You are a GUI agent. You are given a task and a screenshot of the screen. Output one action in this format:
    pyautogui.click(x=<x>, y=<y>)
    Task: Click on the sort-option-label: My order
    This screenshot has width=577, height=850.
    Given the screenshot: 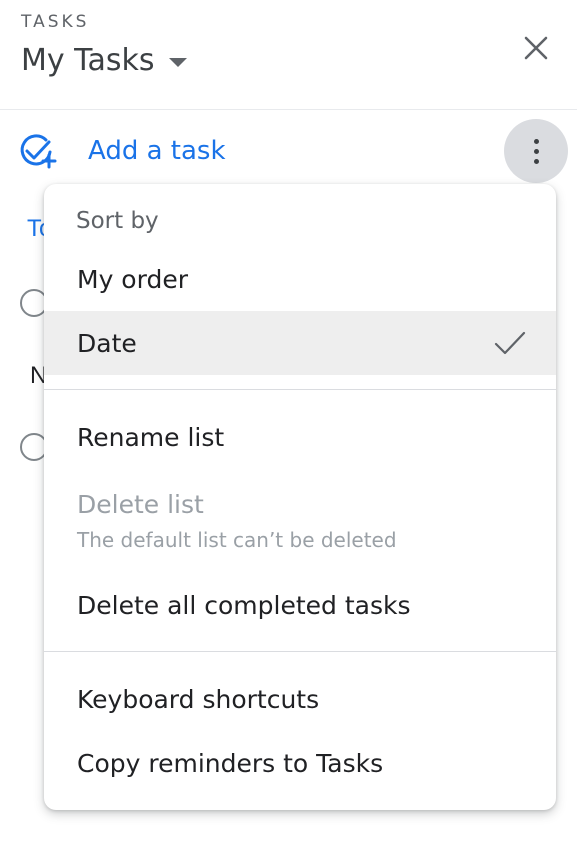 What is the action you would take?
    pyautogui.click(x=132, y=279)
    